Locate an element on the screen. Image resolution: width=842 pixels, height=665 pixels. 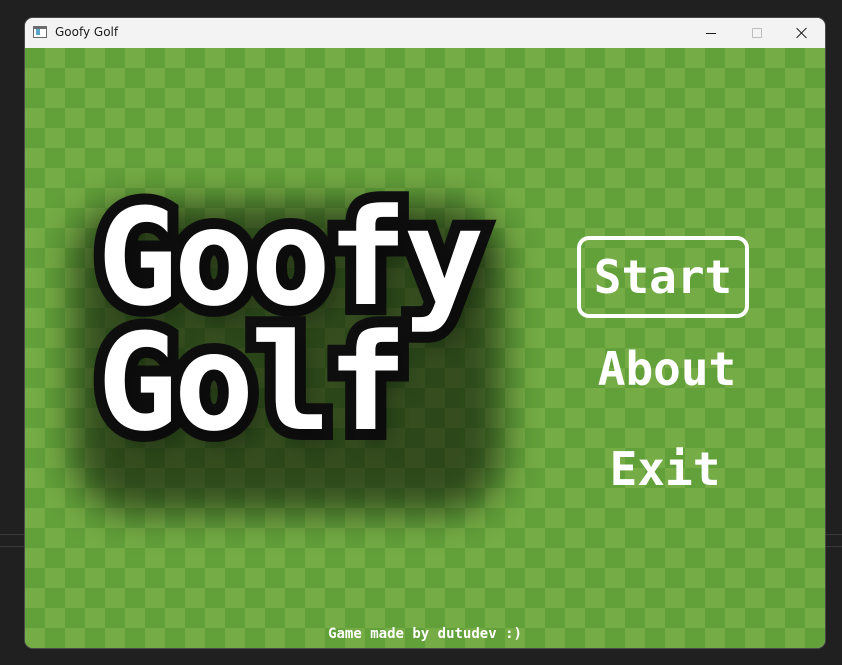
close-icon is located at coordinates (802, 33).